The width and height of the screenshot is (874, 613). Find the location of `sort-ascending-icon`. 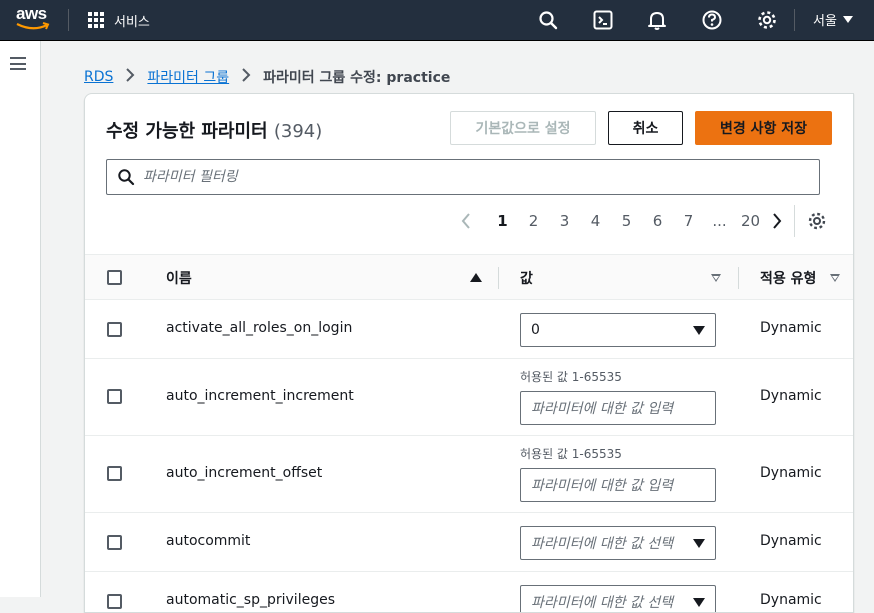

sort-ascending-icon is located at coordinates (476, 277).